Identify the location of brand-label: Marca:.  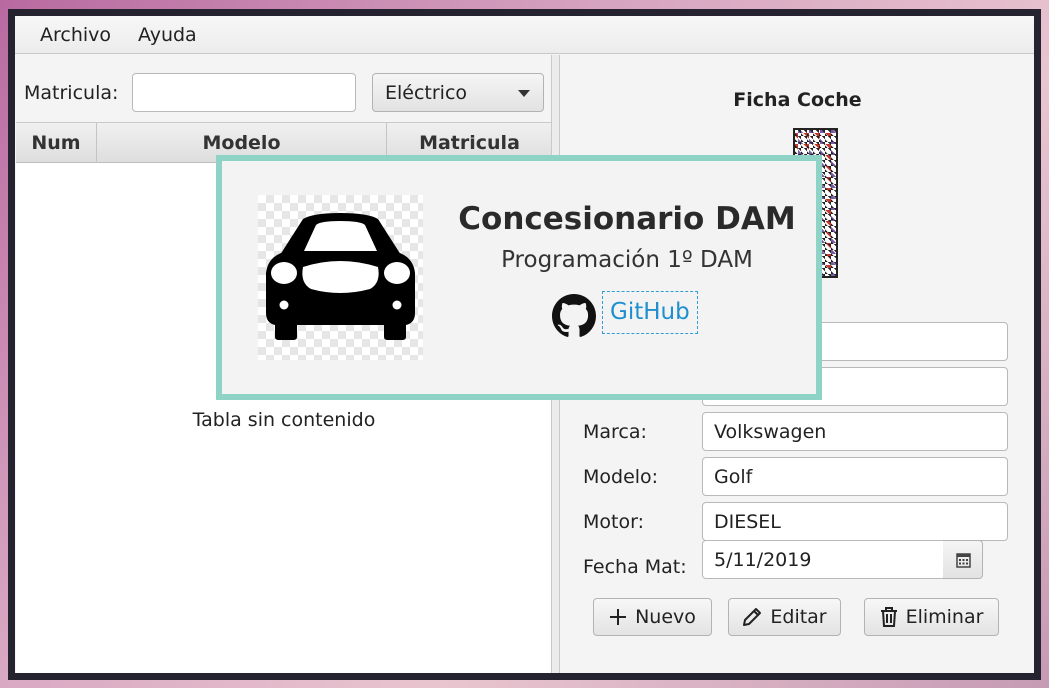
(615, 432).